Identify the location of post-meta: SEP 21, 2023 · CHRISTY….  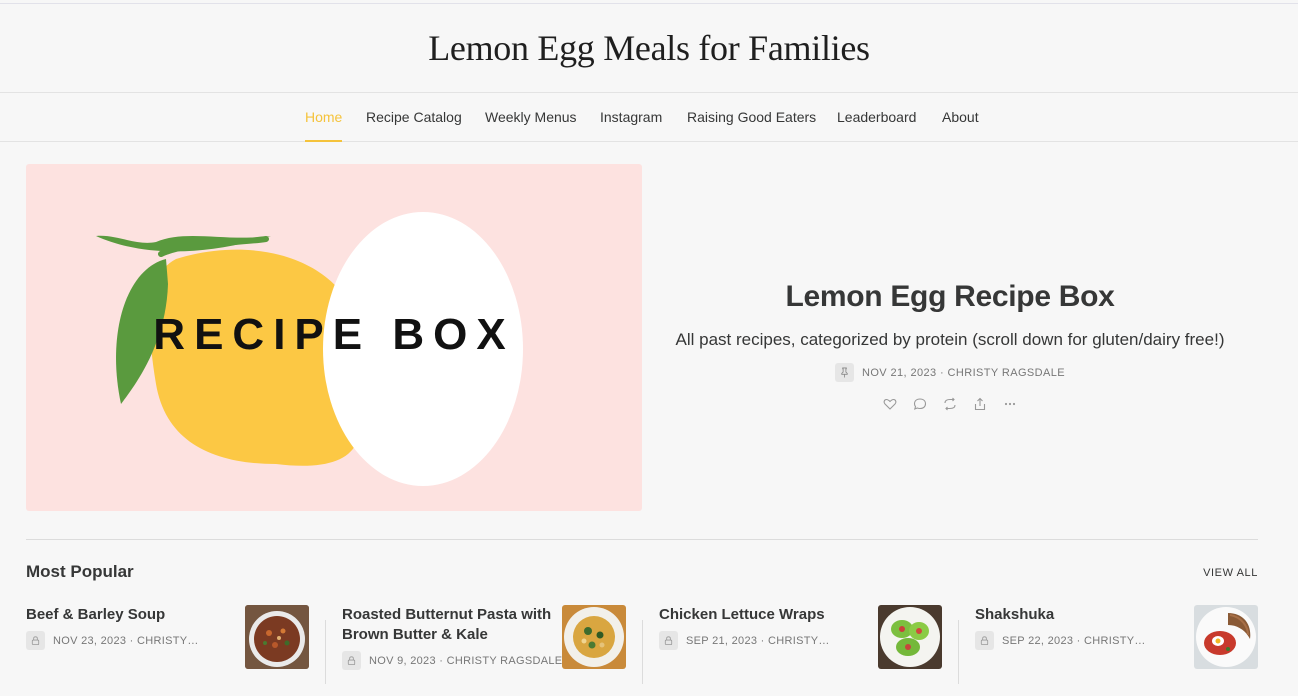
(744, 640).